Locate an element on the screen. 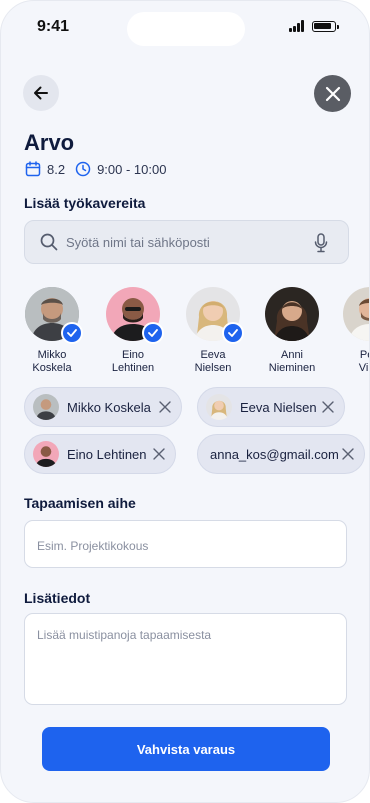 This screenshot has width=370, height=803. topic-field is located at coordinates (185, 544).